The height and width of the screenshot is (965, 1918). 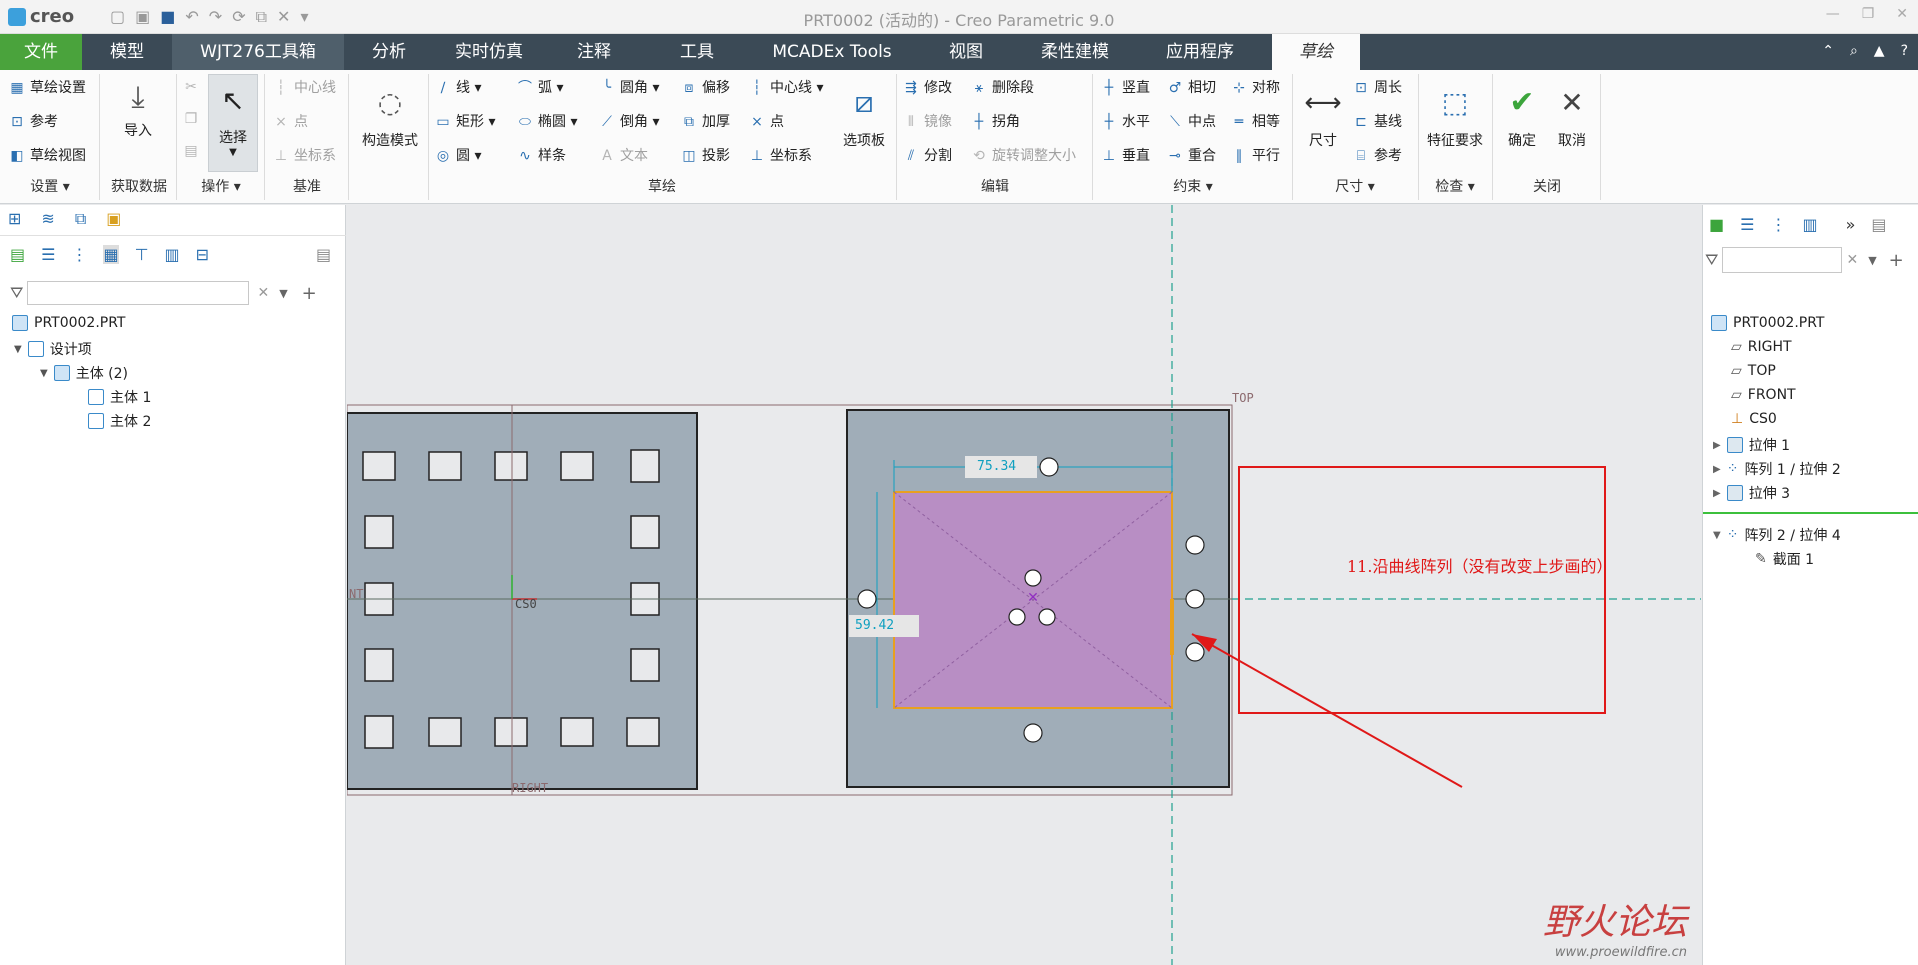 What do you see at coordinates (1809, 224) in the screenshot?
I see `tree-table-icon: ▥` at bounding box center [1809, 224].